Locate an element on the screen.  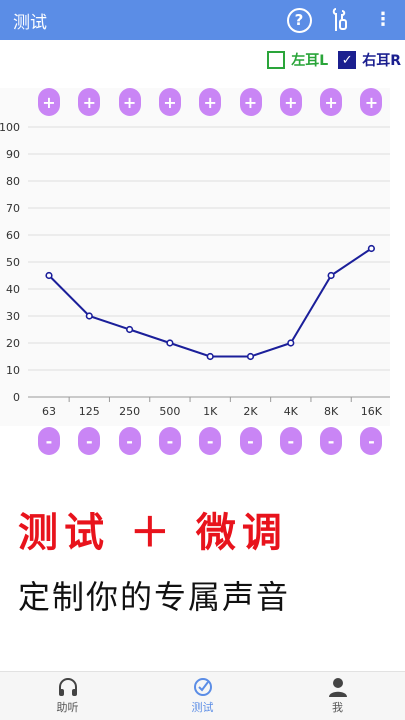
page-title: 测试 is located at coordinates (30, 22).